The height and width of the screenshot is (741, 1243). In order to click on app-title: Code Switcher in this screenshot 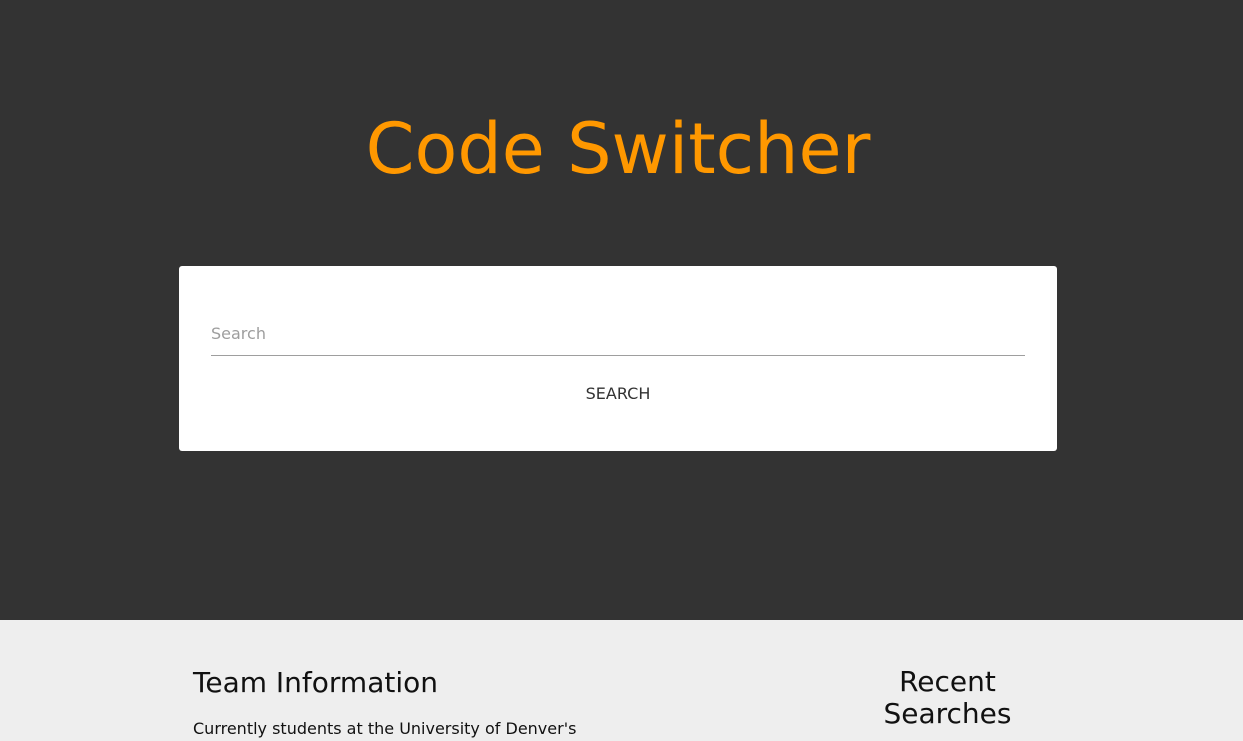, I will do `click(618, 149)`.